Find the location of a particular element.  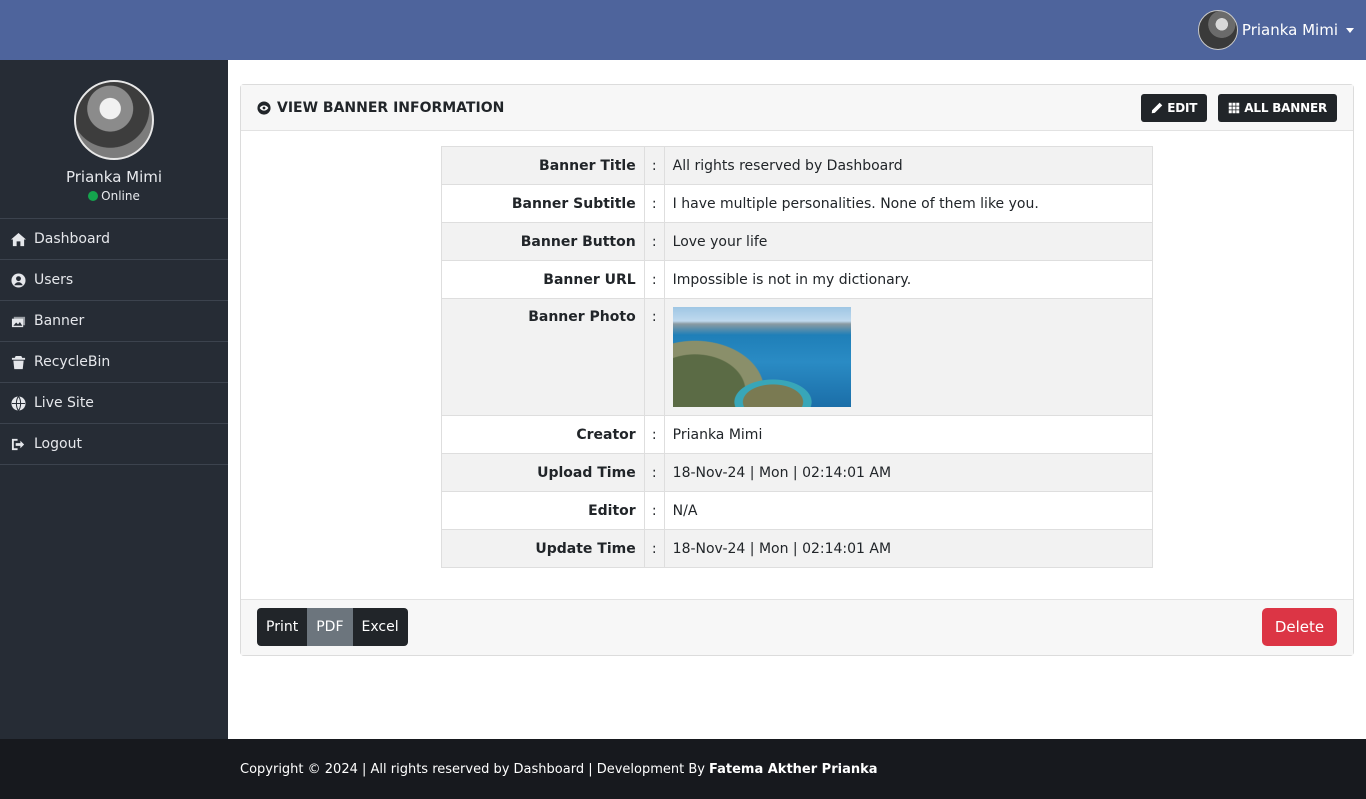

export-button-group: Print PDF Excel is located at coordinates (332, 627).